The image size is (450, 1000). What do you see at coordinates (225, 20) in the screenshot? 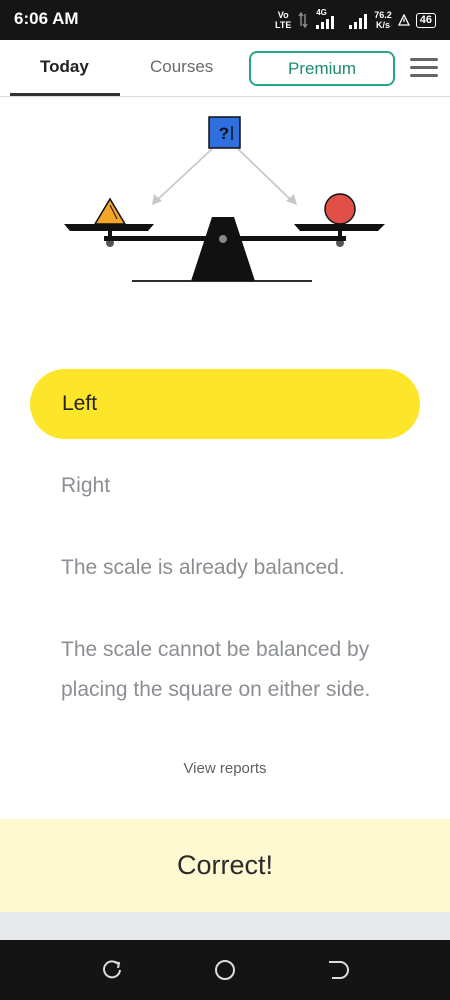
I see `status-bar: 6:06 AM Vo LTE 4G 76.2 K/s 46` at bounding box center [225, 20].